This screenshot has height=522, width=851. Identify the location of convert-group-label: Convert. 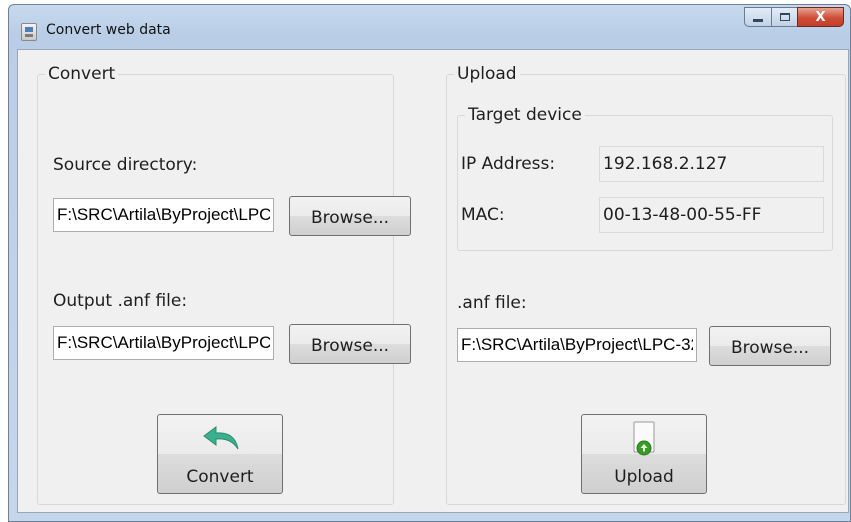
(82, 74).